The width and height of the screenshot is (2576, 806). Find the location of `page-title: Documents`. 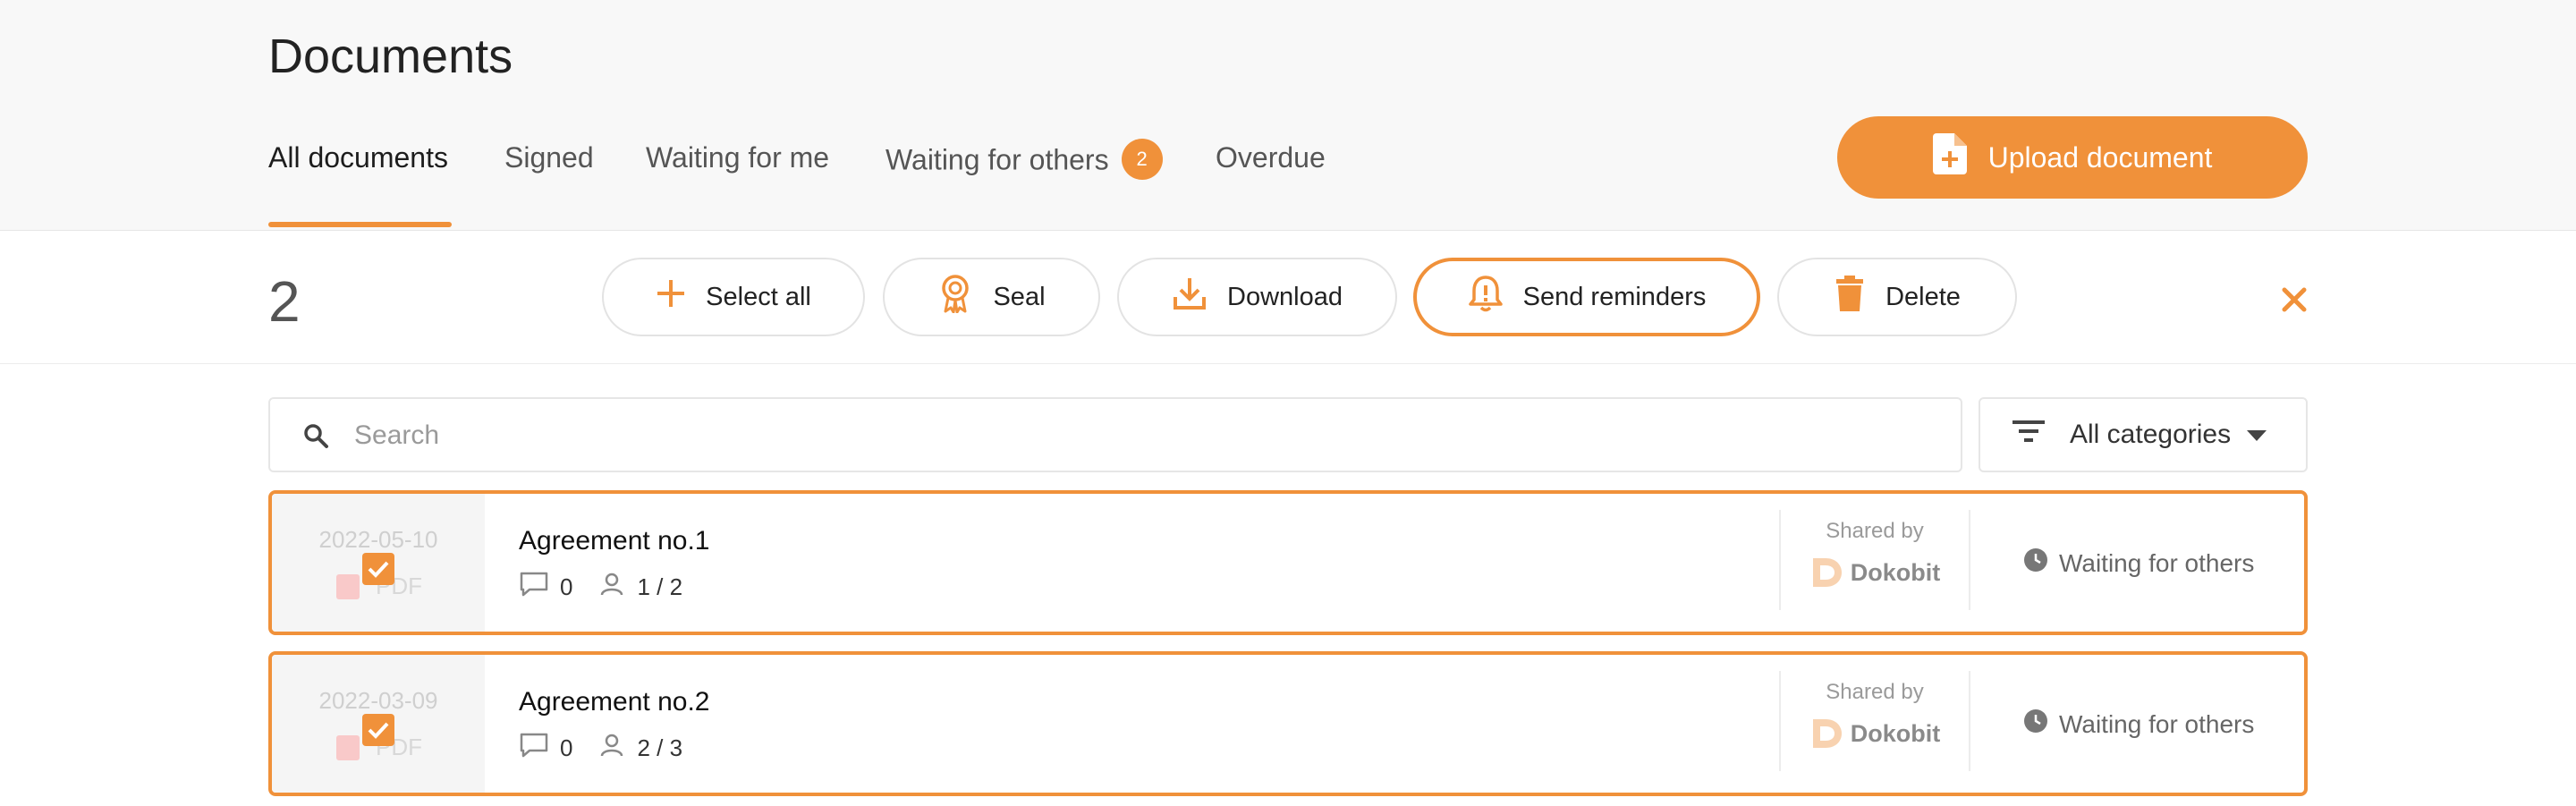

page-title: Documents is located at coordinates (390, 56).